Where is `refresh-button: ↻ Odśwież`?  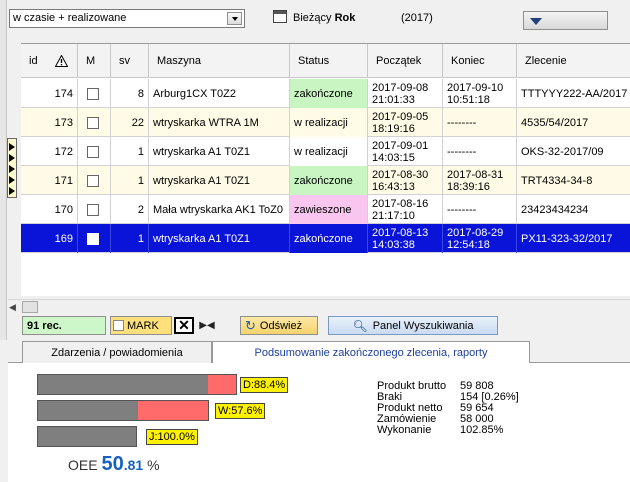
refresh-button: ↻ Odśwież is located at coordinates (279, 325).